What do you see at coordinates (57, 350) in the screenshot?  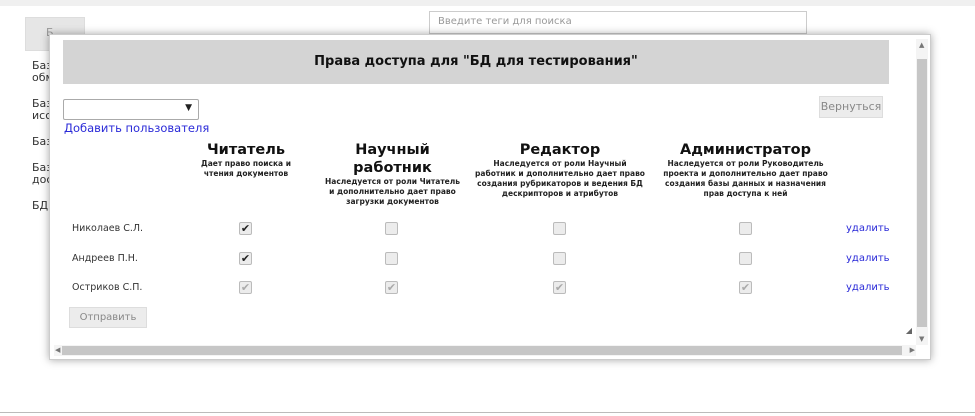 I see `scroll-left-icon: ◀` at bounding box center [57, 350].